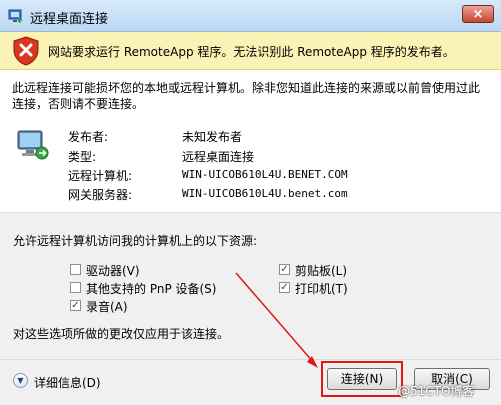 This screenshot has height=405, width=501. I want to click on annotation-arrow, so click(276, 320).